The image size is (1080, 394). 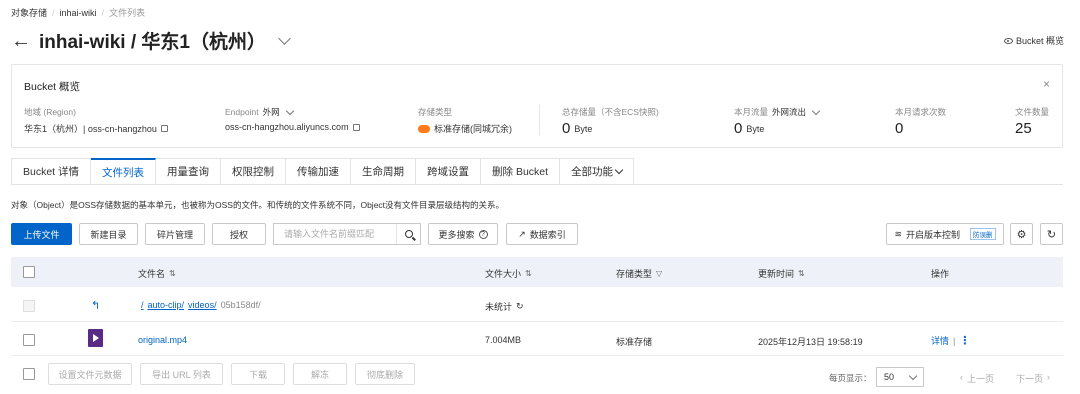 What do you see at coordinates (29, 340) in the screenshot?
I see `row-checkbox` at bounding box center [29, 340].